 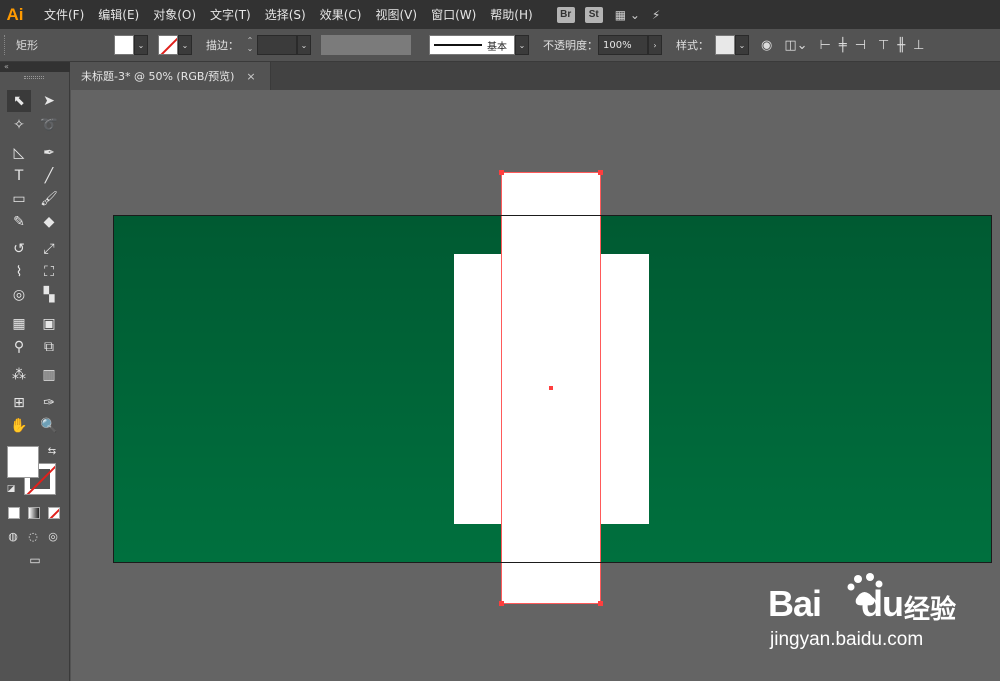 I want to click on gpu-performance-icon: ⚡, so click(x=656, y=15).